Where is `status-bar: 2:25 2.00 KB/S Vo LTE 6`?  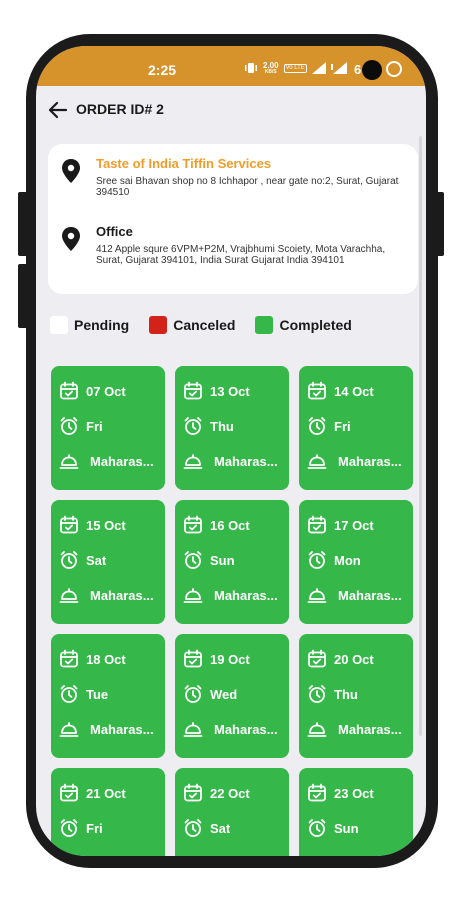
status-bar: 2:25 2.00 KB/S Vo LTE 6 is located at coordinates (231, 66).